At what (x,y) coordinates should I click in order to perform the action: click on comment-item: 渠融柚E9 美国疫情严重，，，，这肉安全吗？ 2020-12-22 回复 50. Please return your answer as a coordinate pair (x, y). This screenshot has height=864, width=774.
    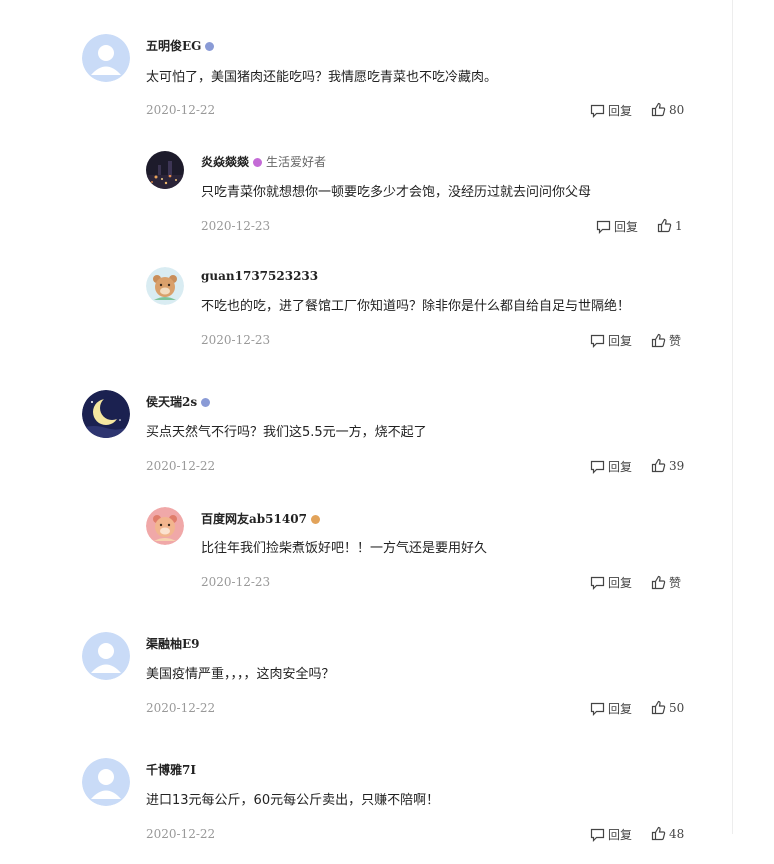
    Looking at the image, I should click on (366, 683).